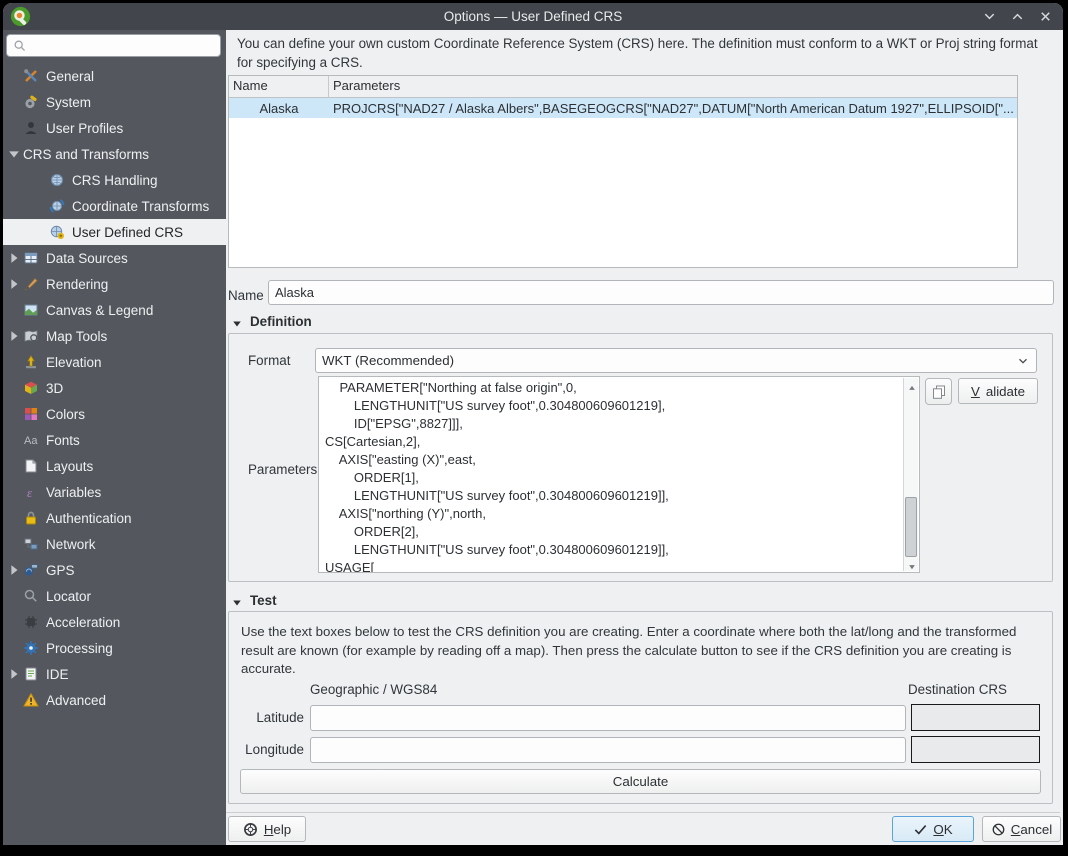 The width and height of the screenshot is (1068, 856). Describe the element at coordinates (69, 102) in the screenshot. I see `sidebar-item-label: System` at that location.